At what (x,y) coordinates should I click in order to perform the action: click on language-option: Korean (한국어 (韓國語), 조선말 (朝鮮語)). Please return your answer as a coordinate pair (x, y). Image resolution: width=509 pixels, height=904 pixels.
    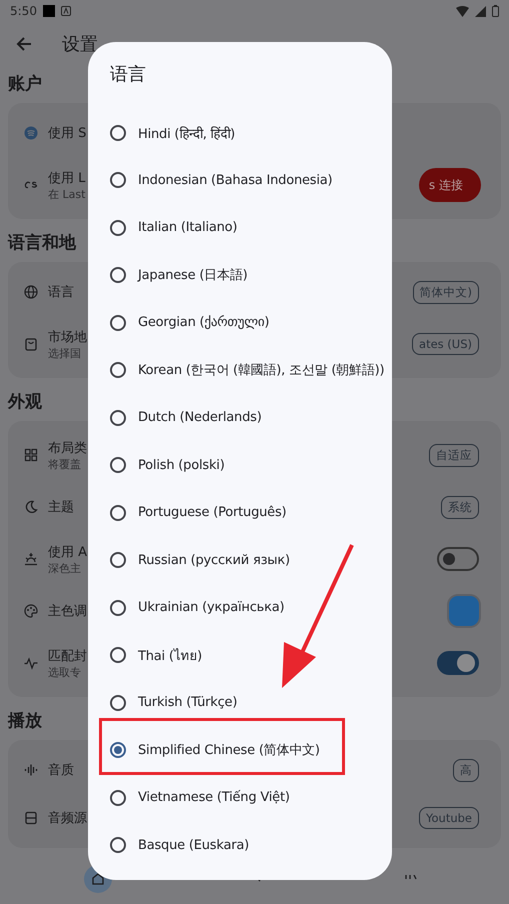
    Looking at the image, I should click on (261, 370).